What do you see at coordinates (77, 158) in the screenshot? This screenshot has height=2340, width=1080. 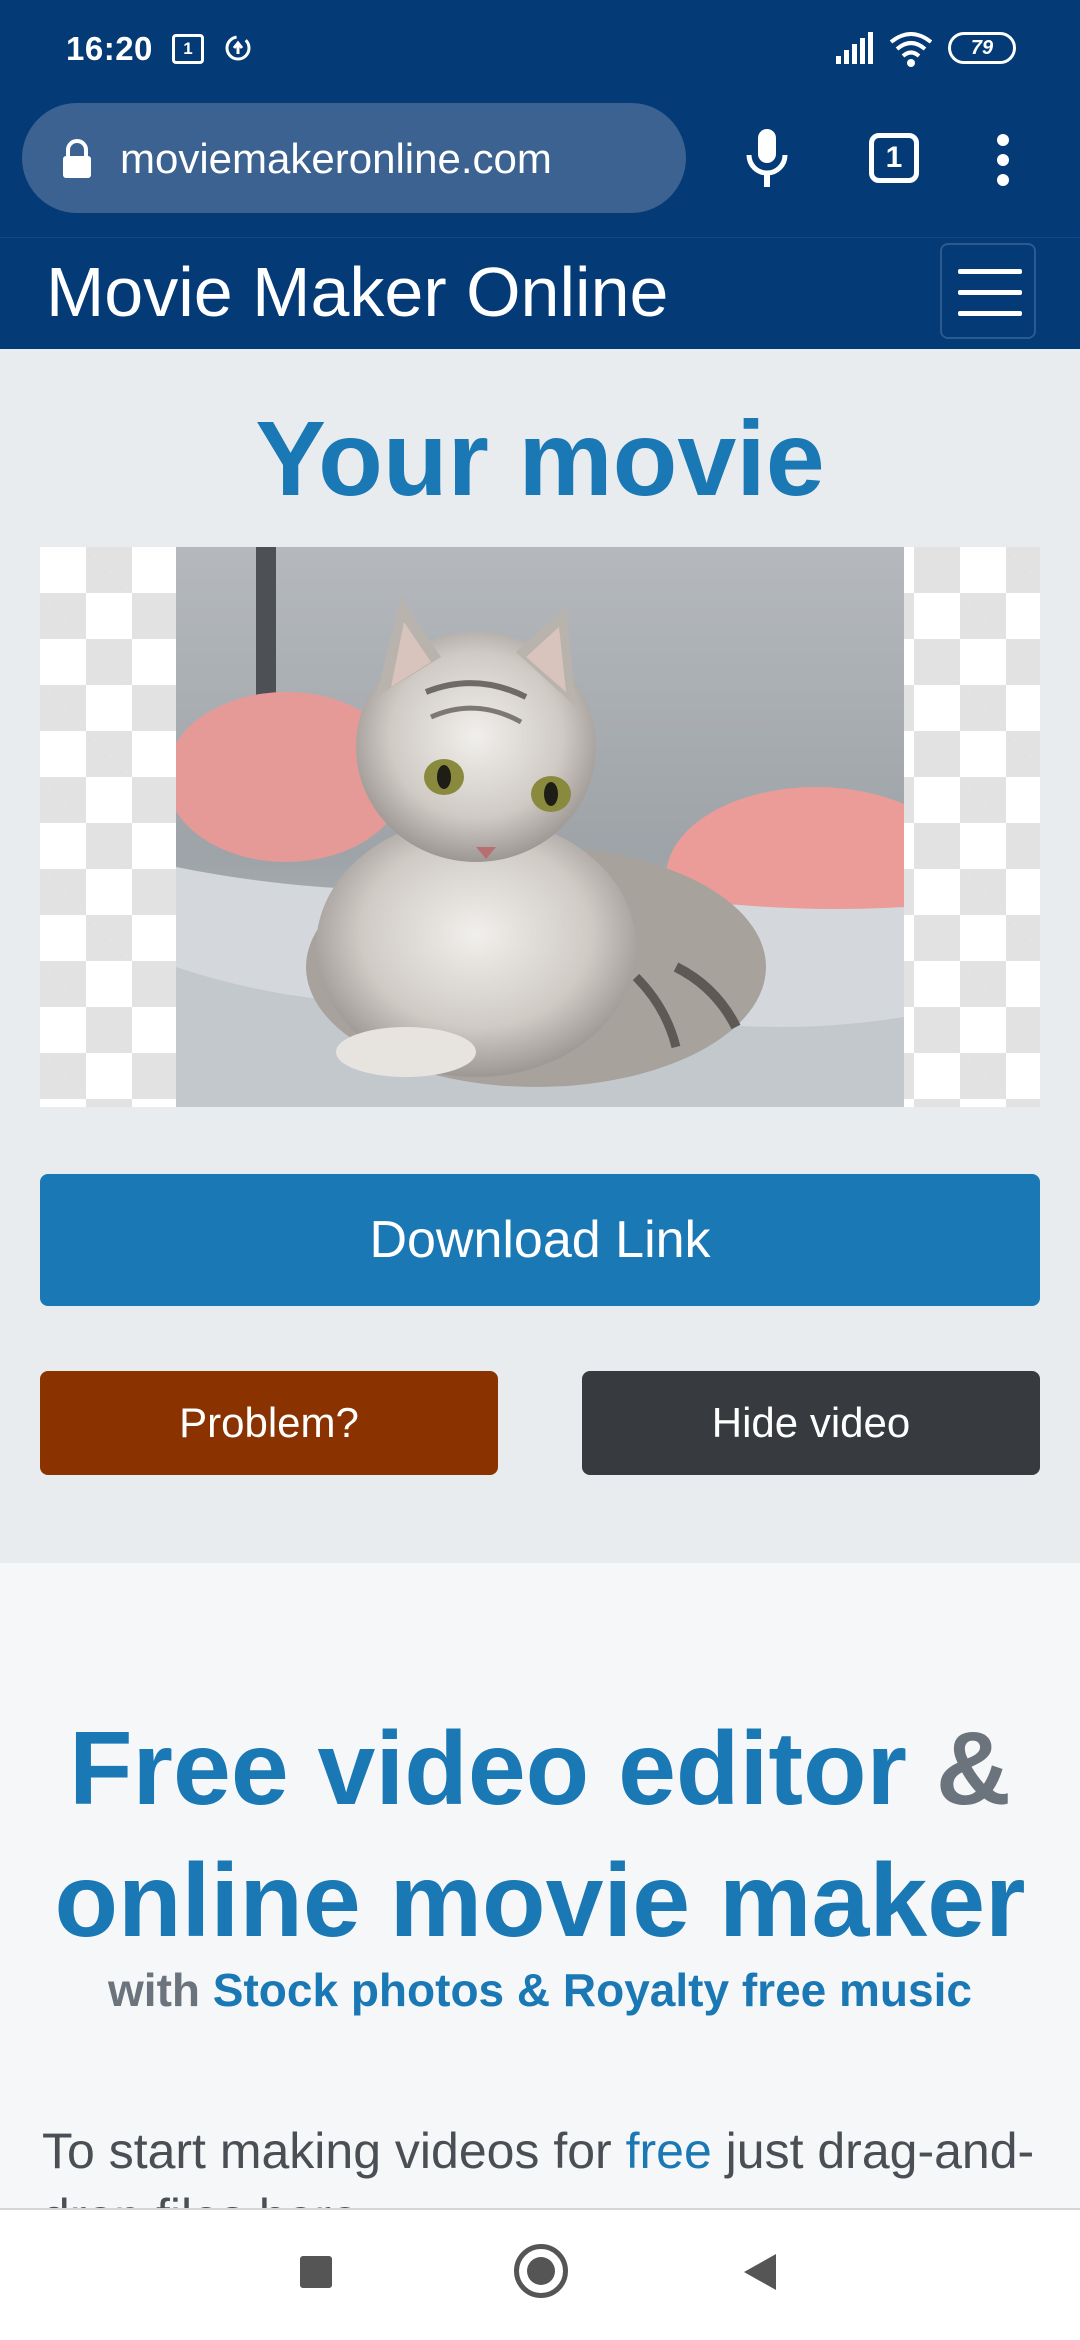 I see `lock-icon` at bounding box center [77, 158].